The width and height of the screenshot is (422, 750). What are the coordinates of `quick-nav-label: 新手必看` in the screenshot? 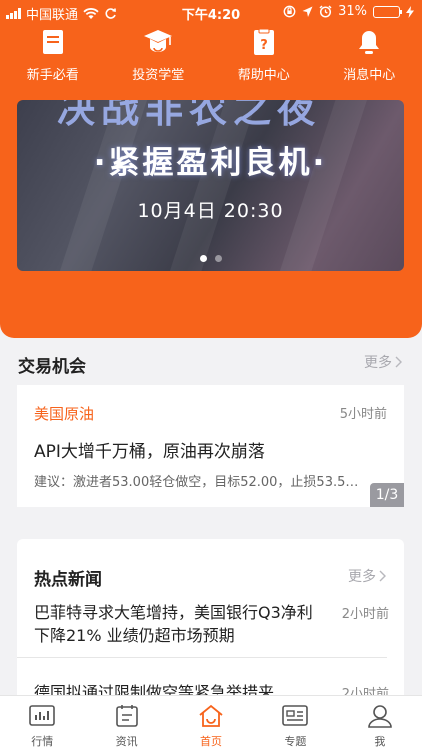 It's located at (52, 75).